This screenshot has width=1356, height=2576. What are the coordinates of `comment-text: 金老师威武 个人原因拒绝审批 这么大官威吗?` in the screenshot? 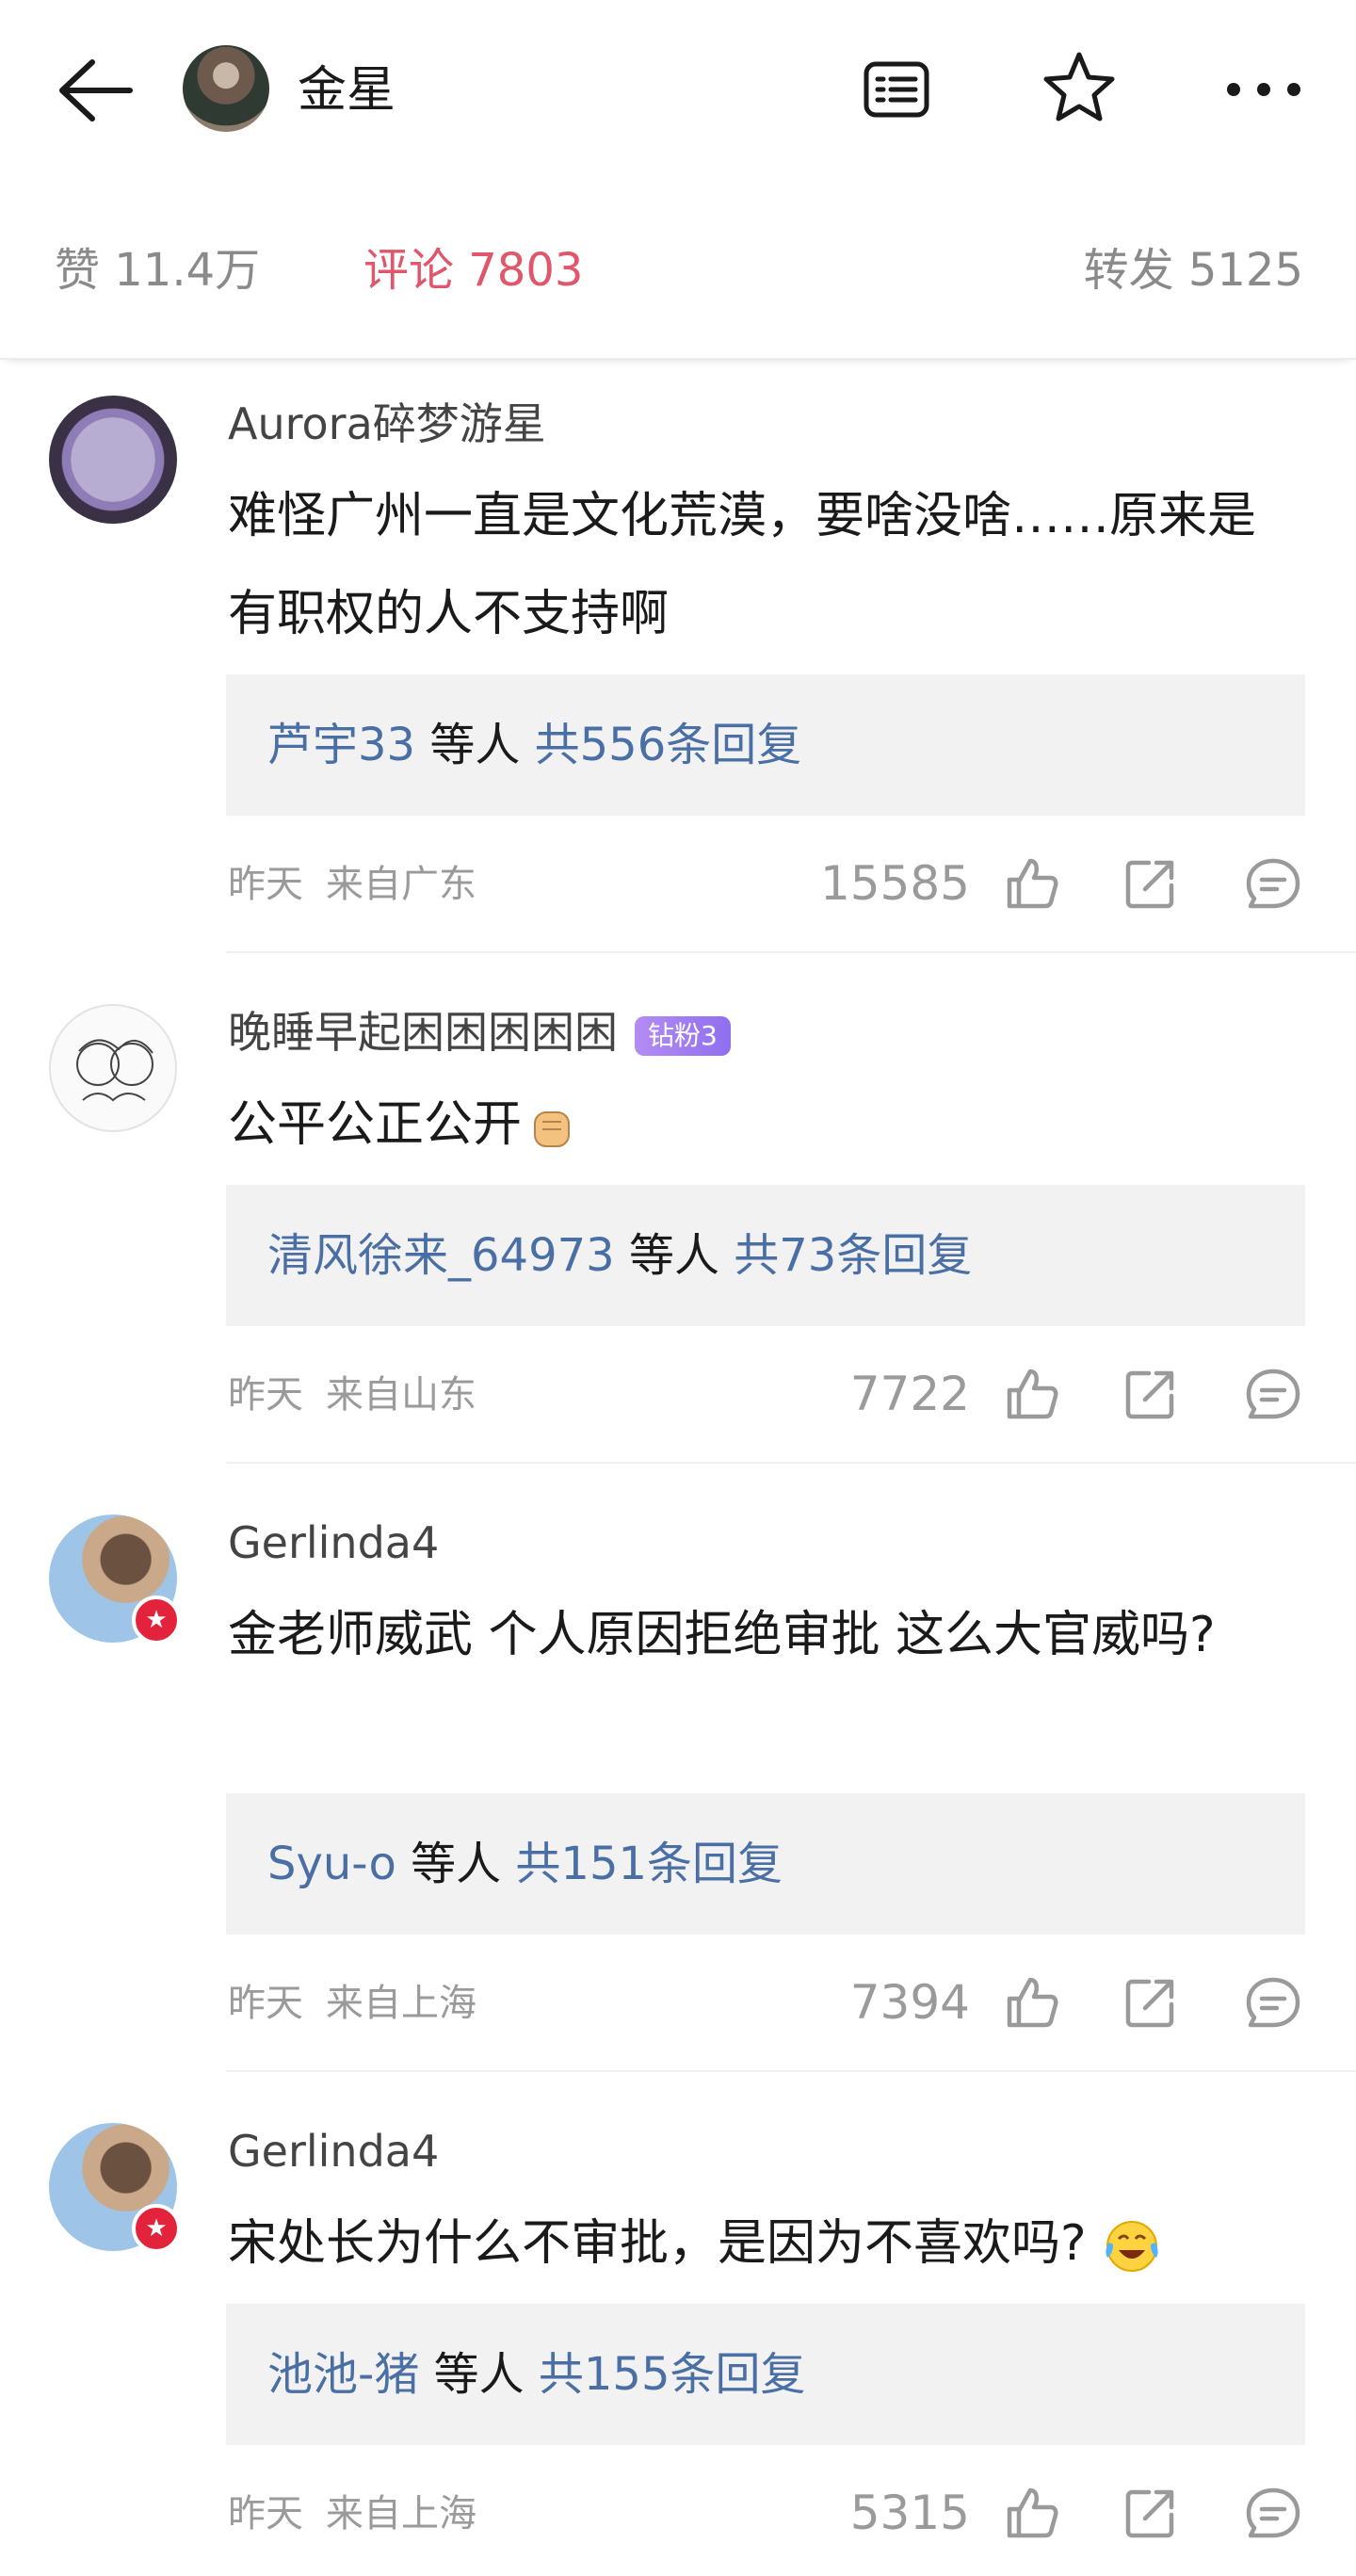 It's located at (722, 1635).